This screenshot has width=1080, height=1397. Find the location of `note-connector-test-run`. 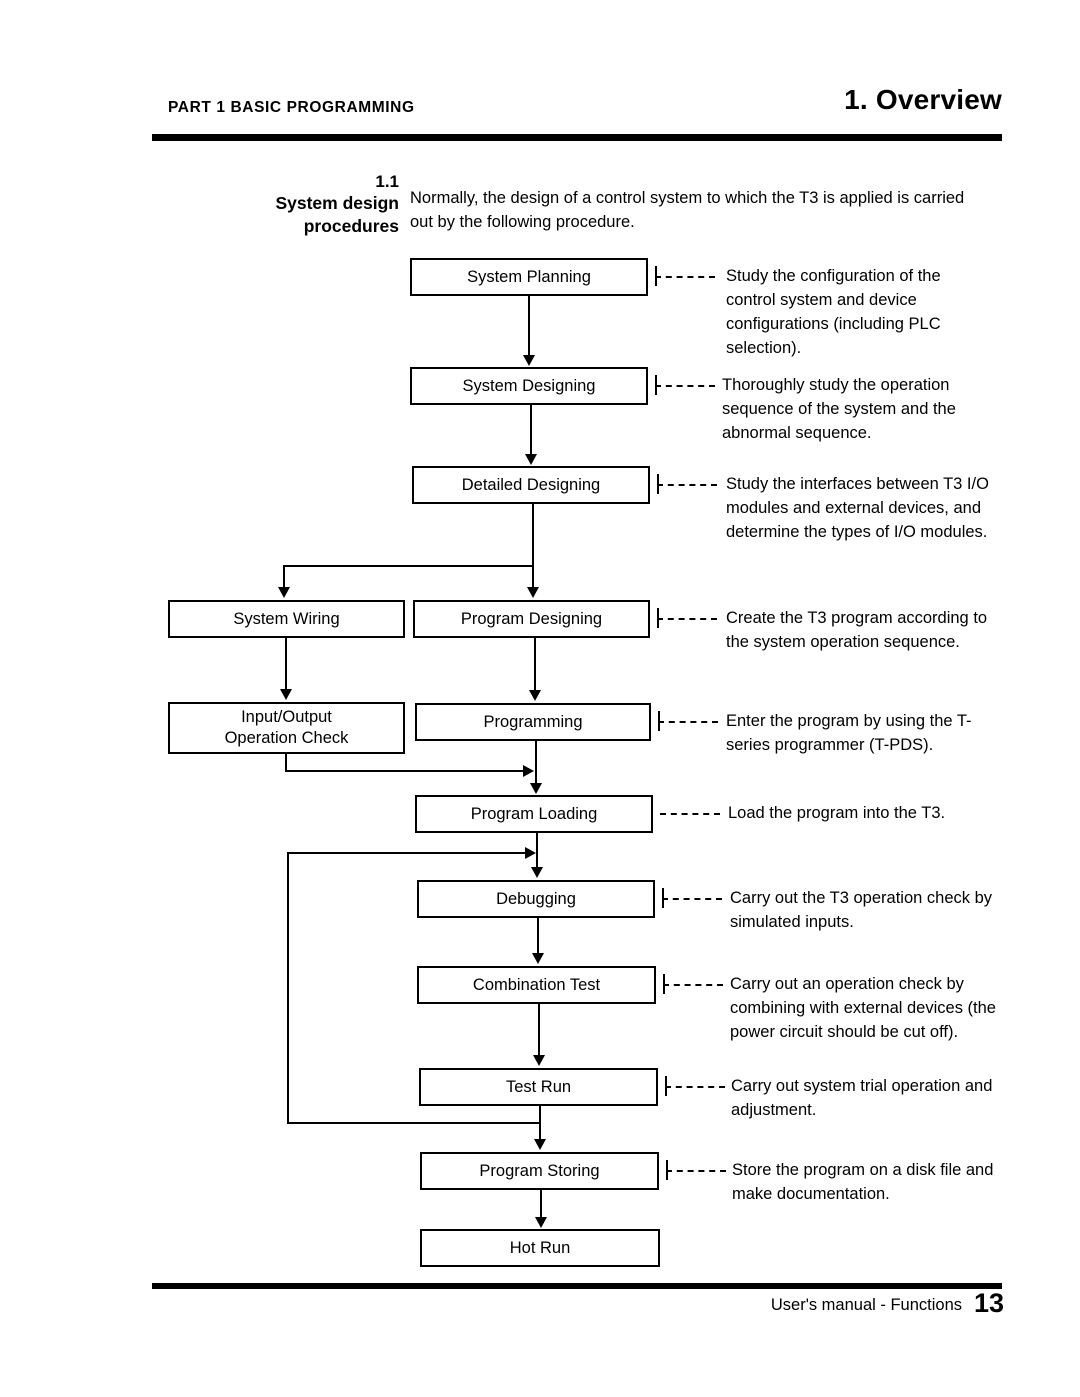

note-connector-test-run is located at coordinates (695, 1087).